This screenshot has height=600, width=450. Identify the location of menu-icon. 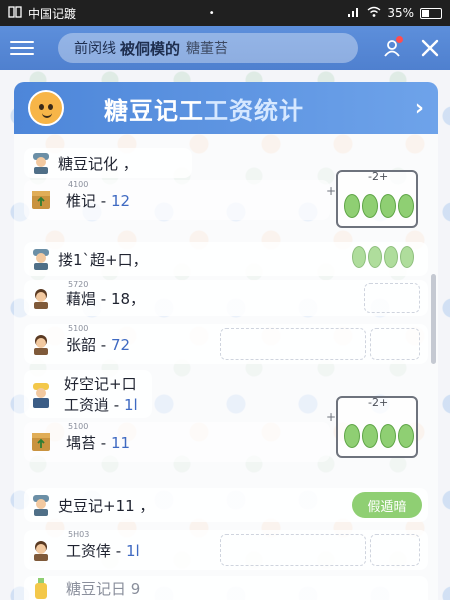
(22, 48).